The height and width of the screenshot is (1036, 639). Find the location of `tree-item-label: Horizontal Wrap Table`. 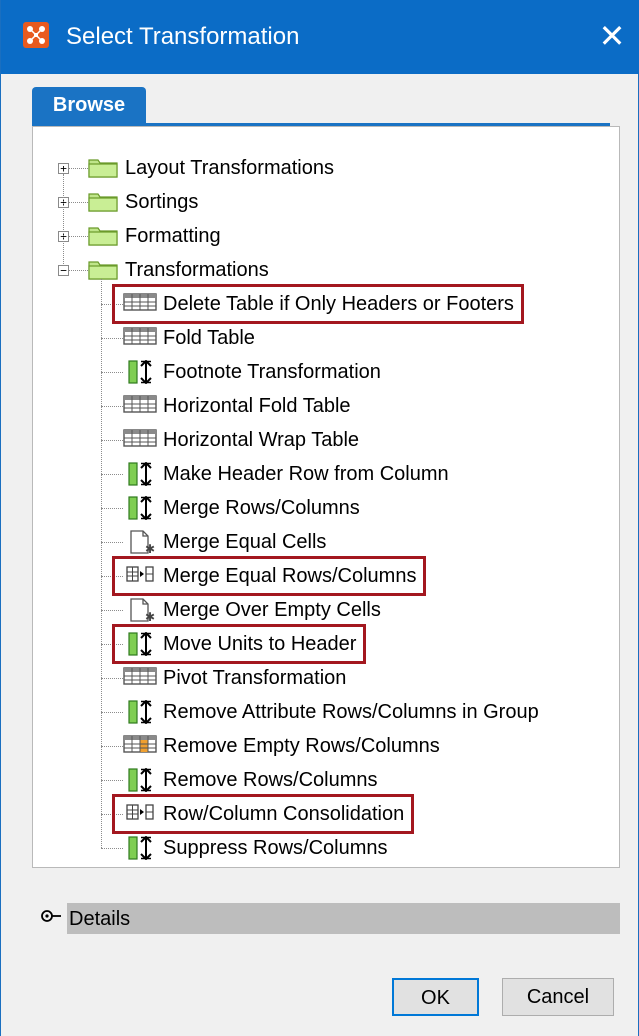

tree-item-label: Horizontal Wrap Table is located at coordinates (261, 440).